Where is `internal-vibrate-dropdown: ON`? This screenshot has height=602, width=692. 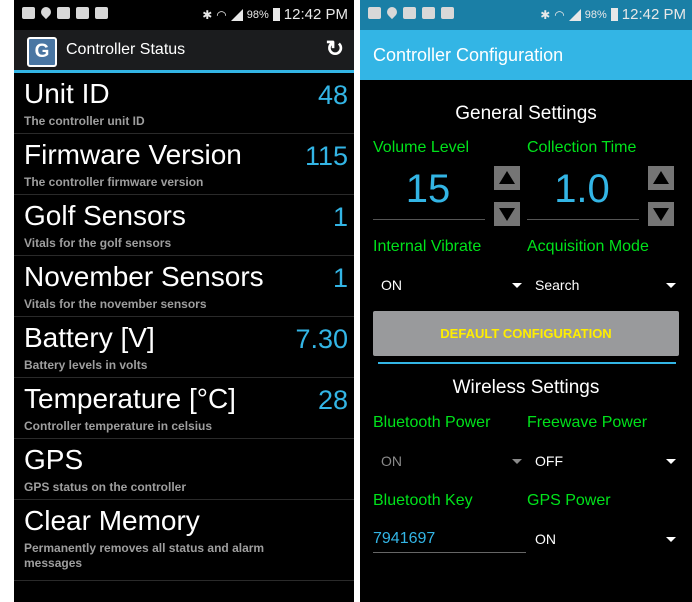
internal-vibrate-dropdown: ON is located at coordinates (453, 290).